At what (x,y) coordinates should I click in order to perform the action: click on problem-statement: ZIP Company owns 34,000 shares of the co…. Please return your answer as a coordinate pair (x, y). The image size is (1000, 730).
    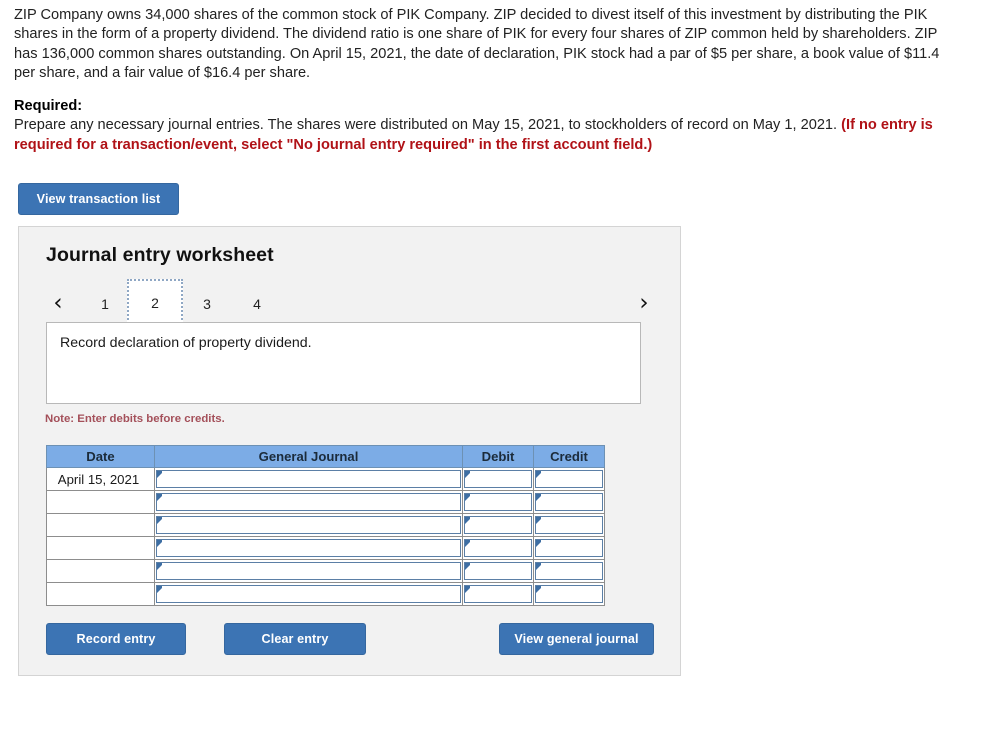
    Looking at the image, I should click on (477, 44).